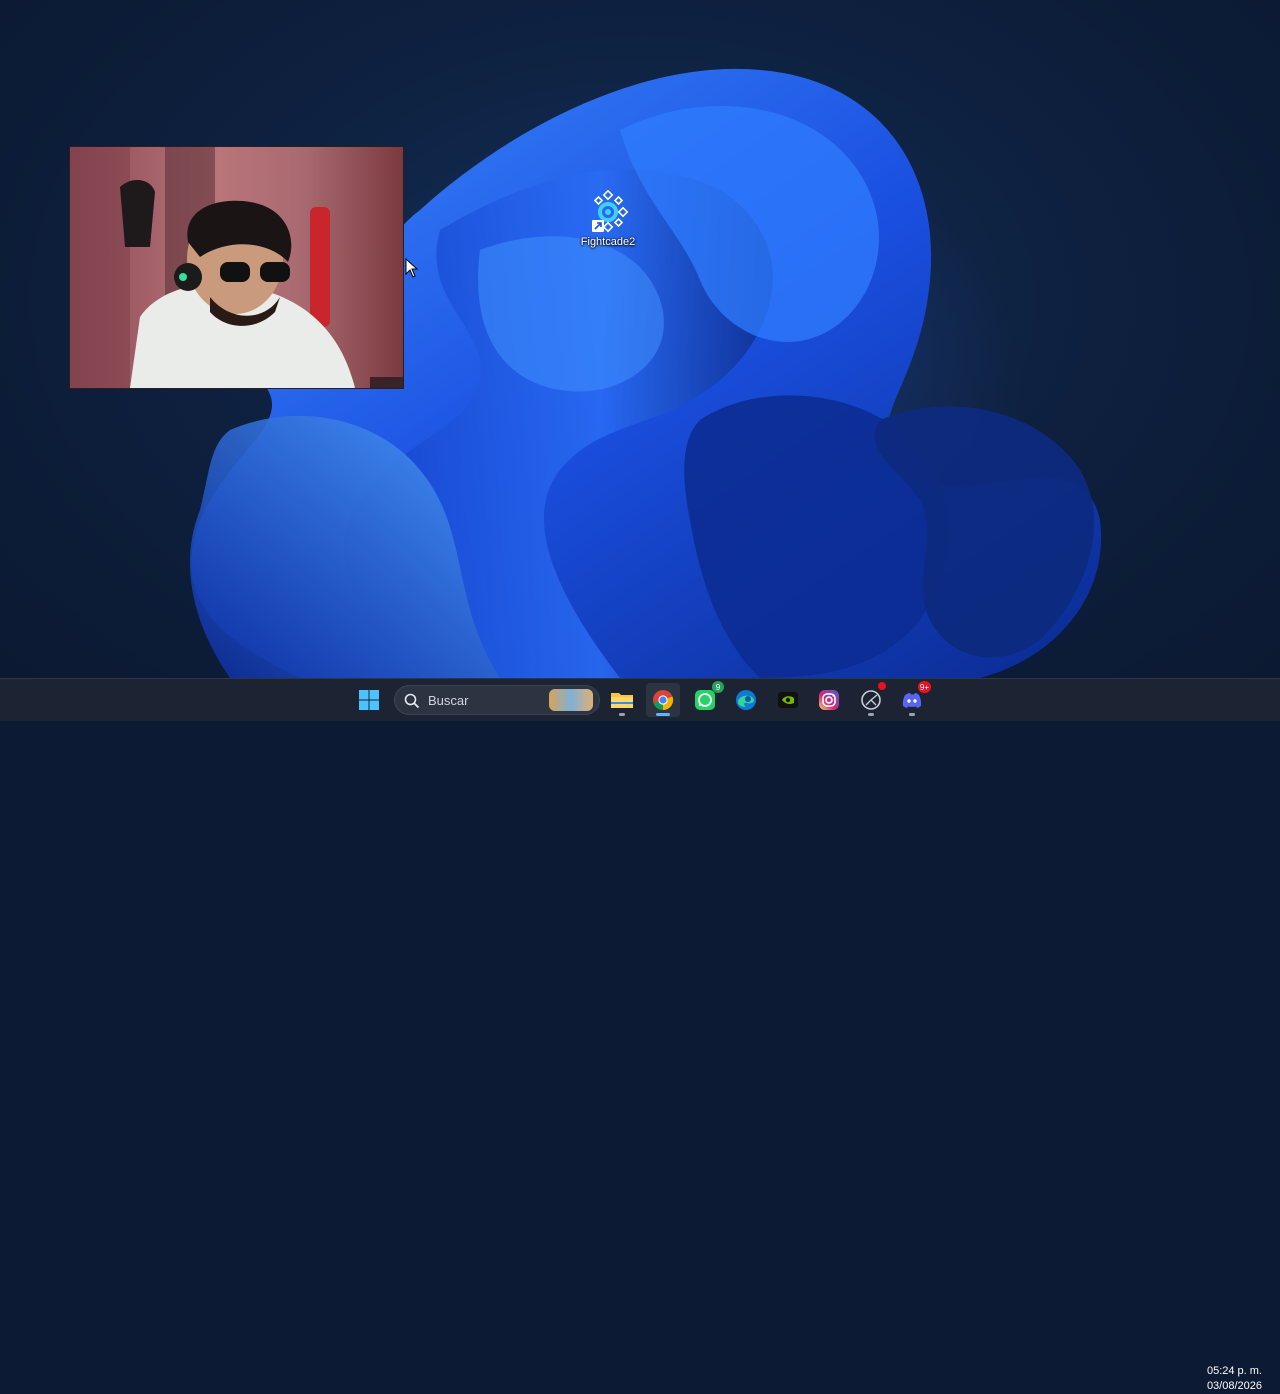 This screenshot has width=1280, height=1394. I want to click on taskbar-app-extra, so click(871, 699).